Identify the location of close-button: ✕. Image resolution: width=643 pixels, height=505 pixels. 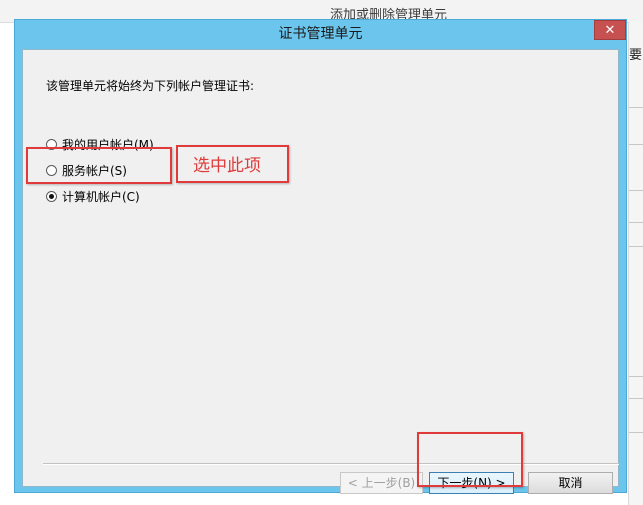
(610, 30).